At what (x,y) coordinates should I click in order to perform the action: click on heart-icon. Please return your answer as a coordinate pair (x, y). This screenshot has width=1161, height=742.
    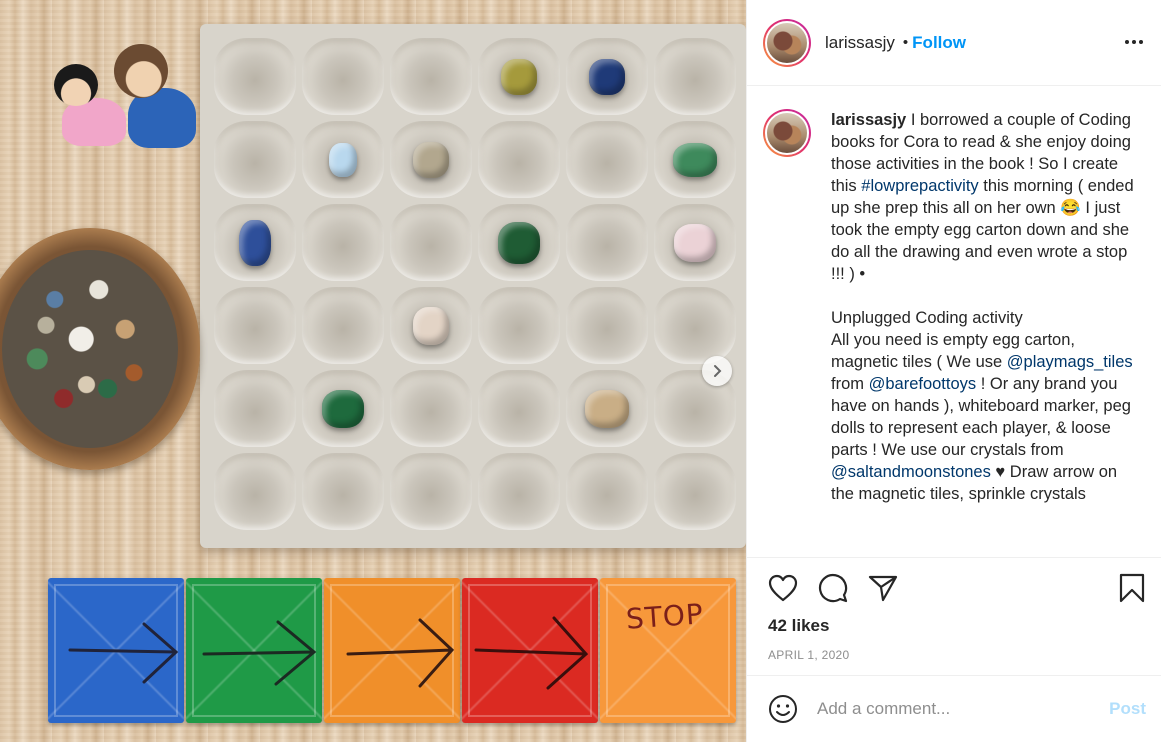
    Looking at the image, I should click on (783, 588).